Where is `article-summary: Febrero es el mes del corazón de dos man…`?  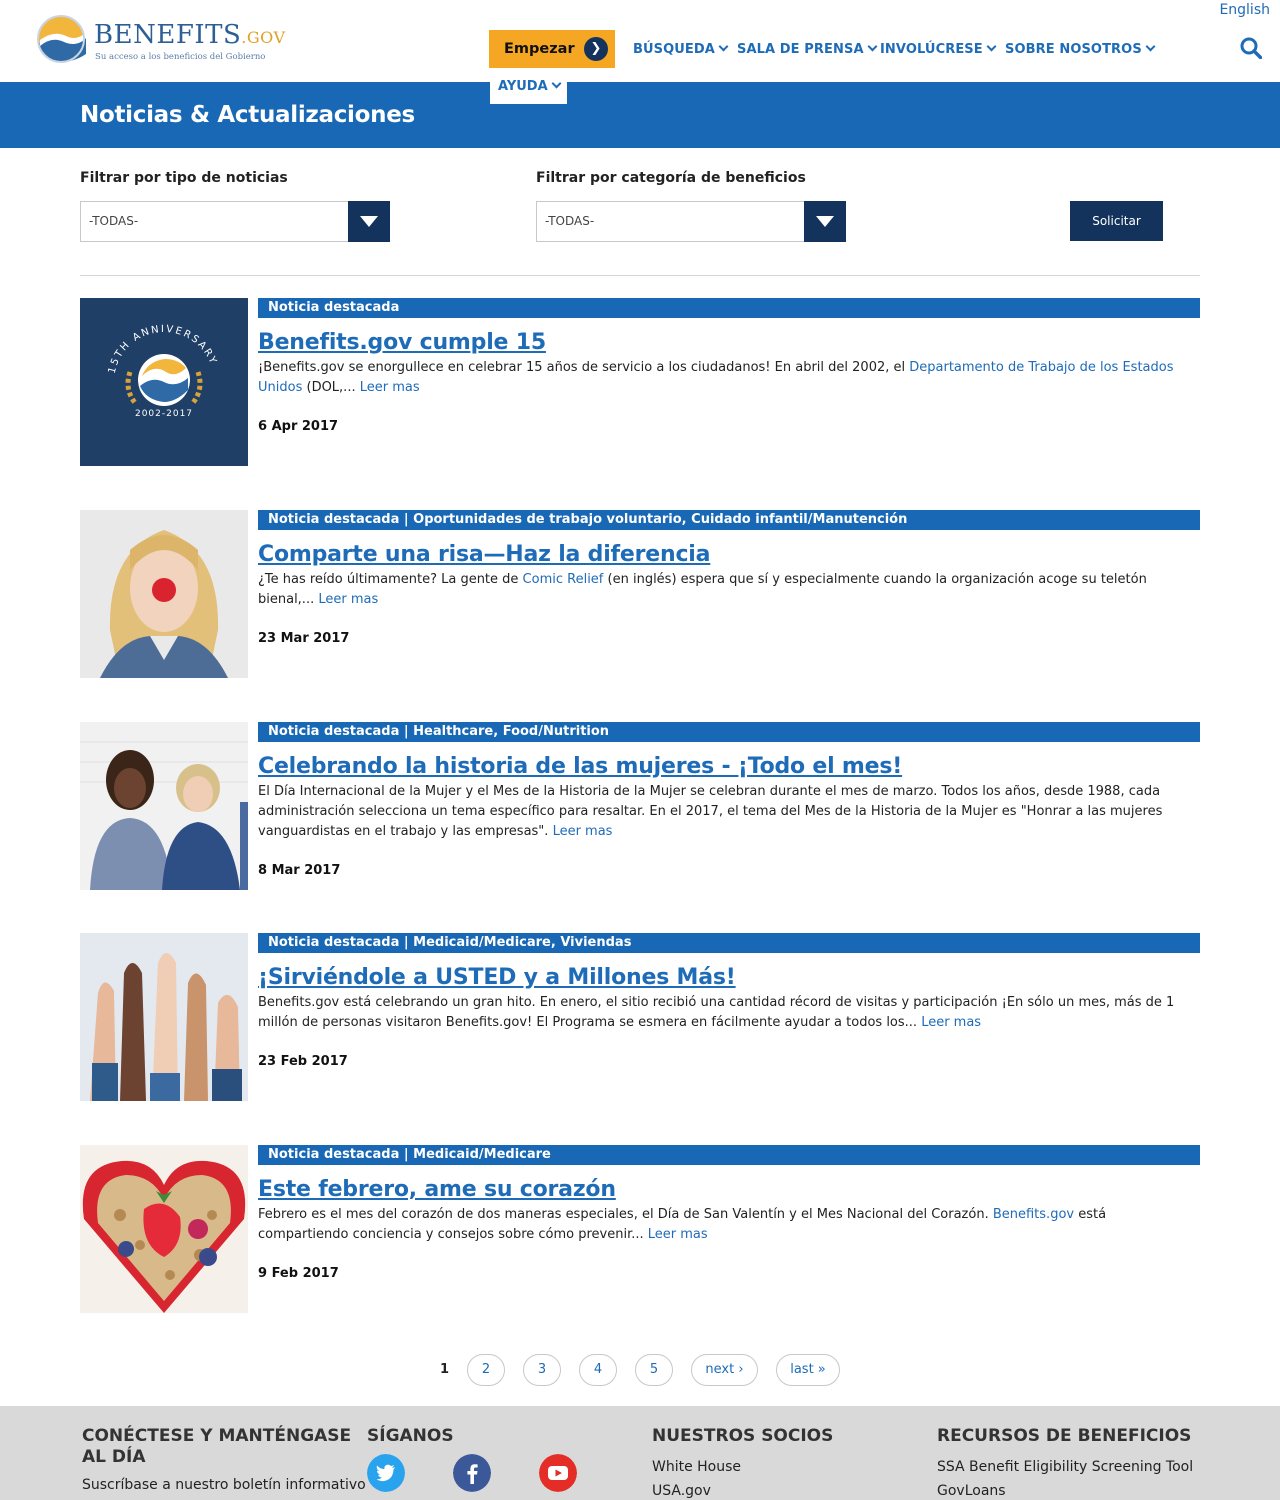 article-summary: Febrero es el mes del corazón de dos man… is located at coordinates (728, 1225).